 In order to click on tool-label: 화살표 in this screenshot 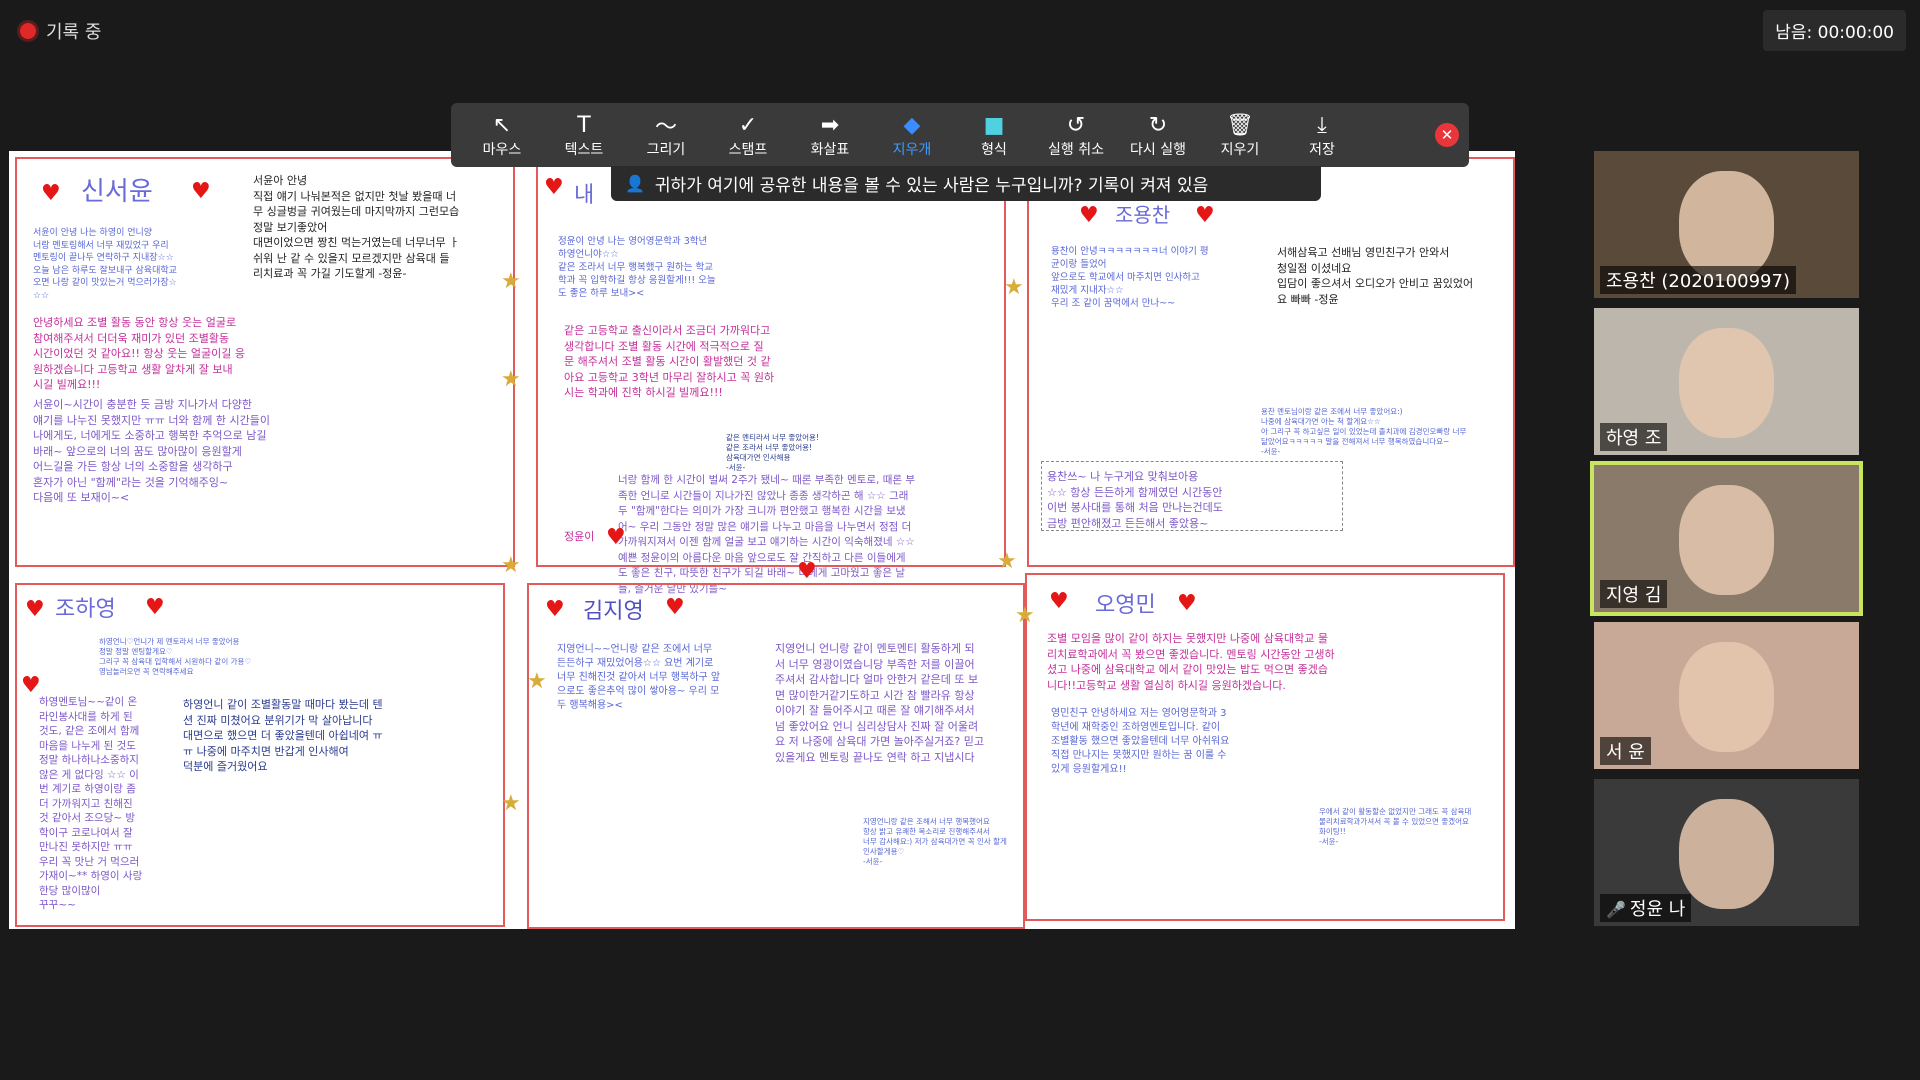, I will do `click(830, 150)`.